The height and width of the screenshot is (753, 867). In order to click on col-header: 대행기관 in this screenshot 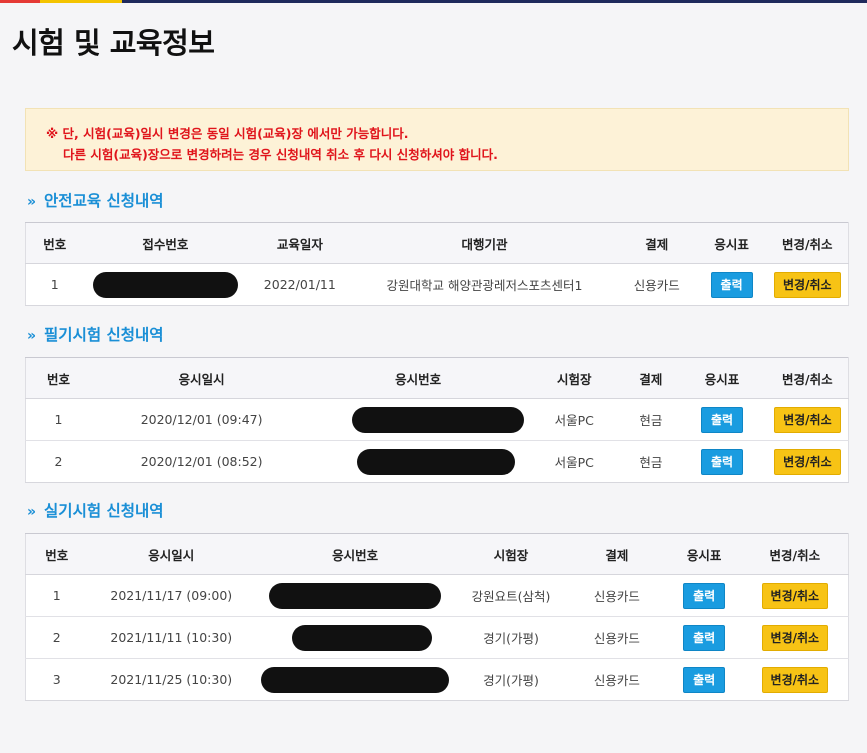, I will do `click(484, 243)`.